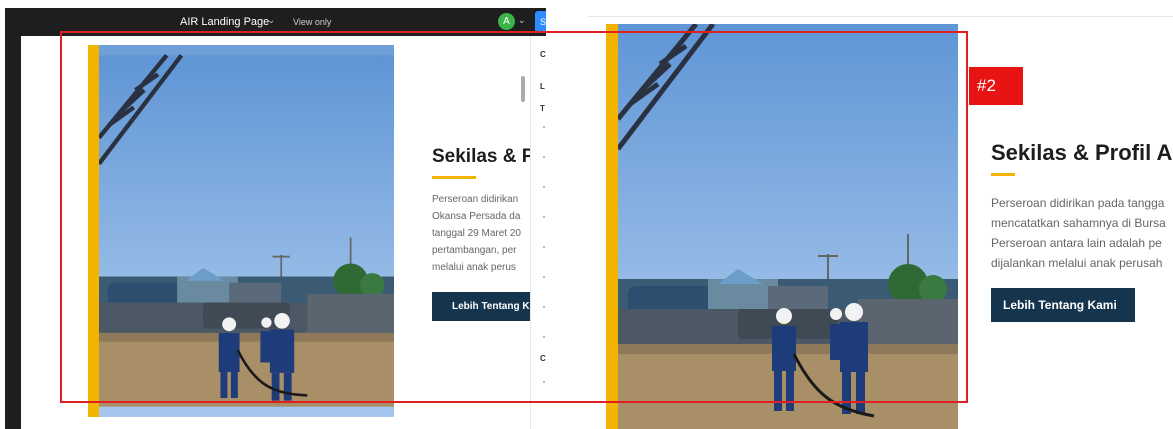 The image size is (1173, 429). What do you see at coordinates (540, 22) in the screenshot?
I see `share-button: S` at bounding box center [540, 22].